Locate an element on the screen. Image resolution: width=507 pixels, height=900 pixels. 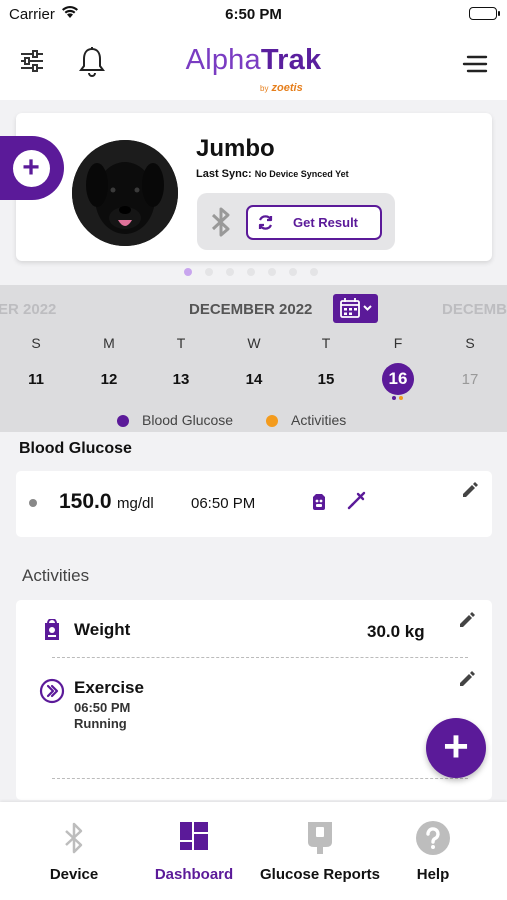
get-result-button: Get Result is located at coordinates (314, 222).